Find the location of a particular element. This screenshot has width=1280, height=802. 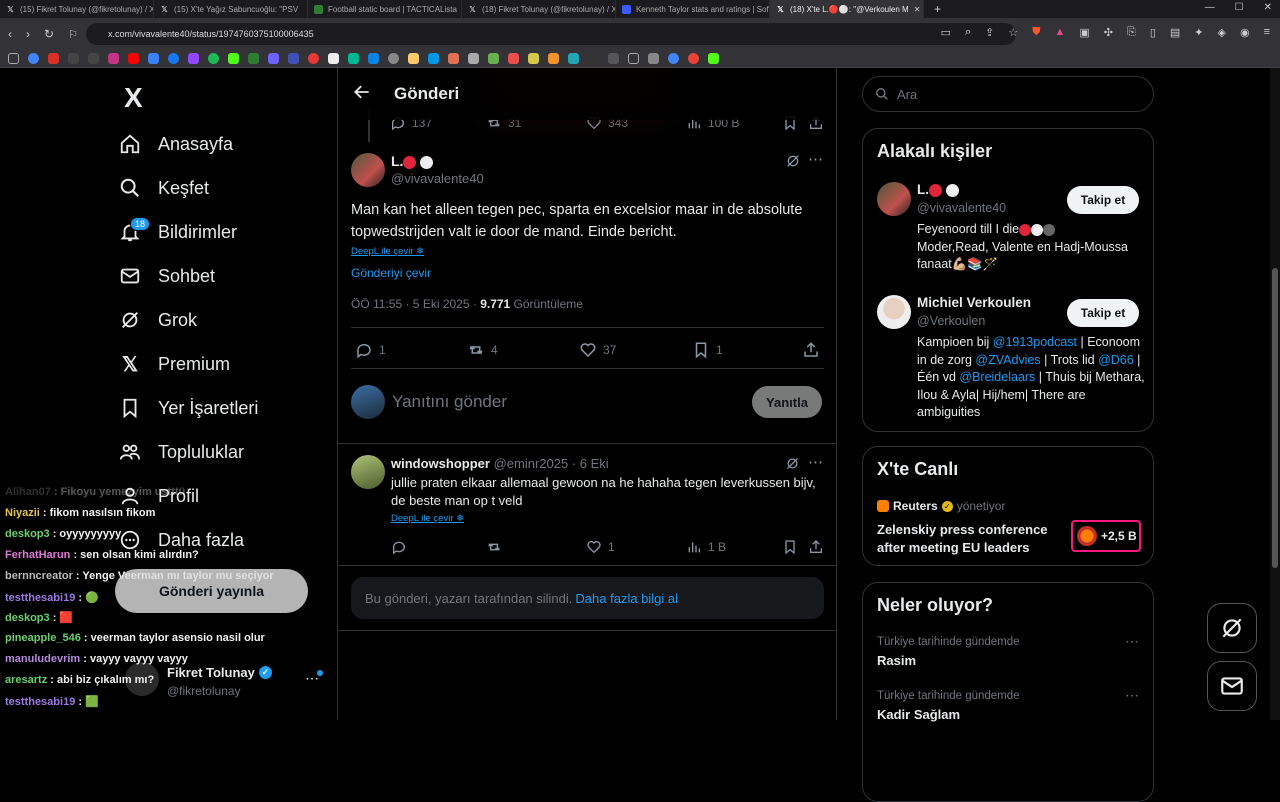

mention-link: @Breidelaars is located at coordinates (997, 377).